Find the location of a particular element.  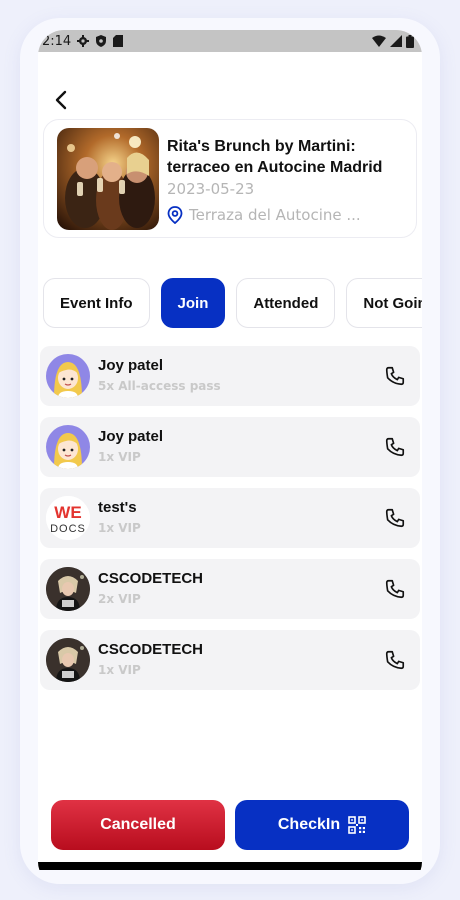

system-nav-bar is located at coordinates (230, 866).